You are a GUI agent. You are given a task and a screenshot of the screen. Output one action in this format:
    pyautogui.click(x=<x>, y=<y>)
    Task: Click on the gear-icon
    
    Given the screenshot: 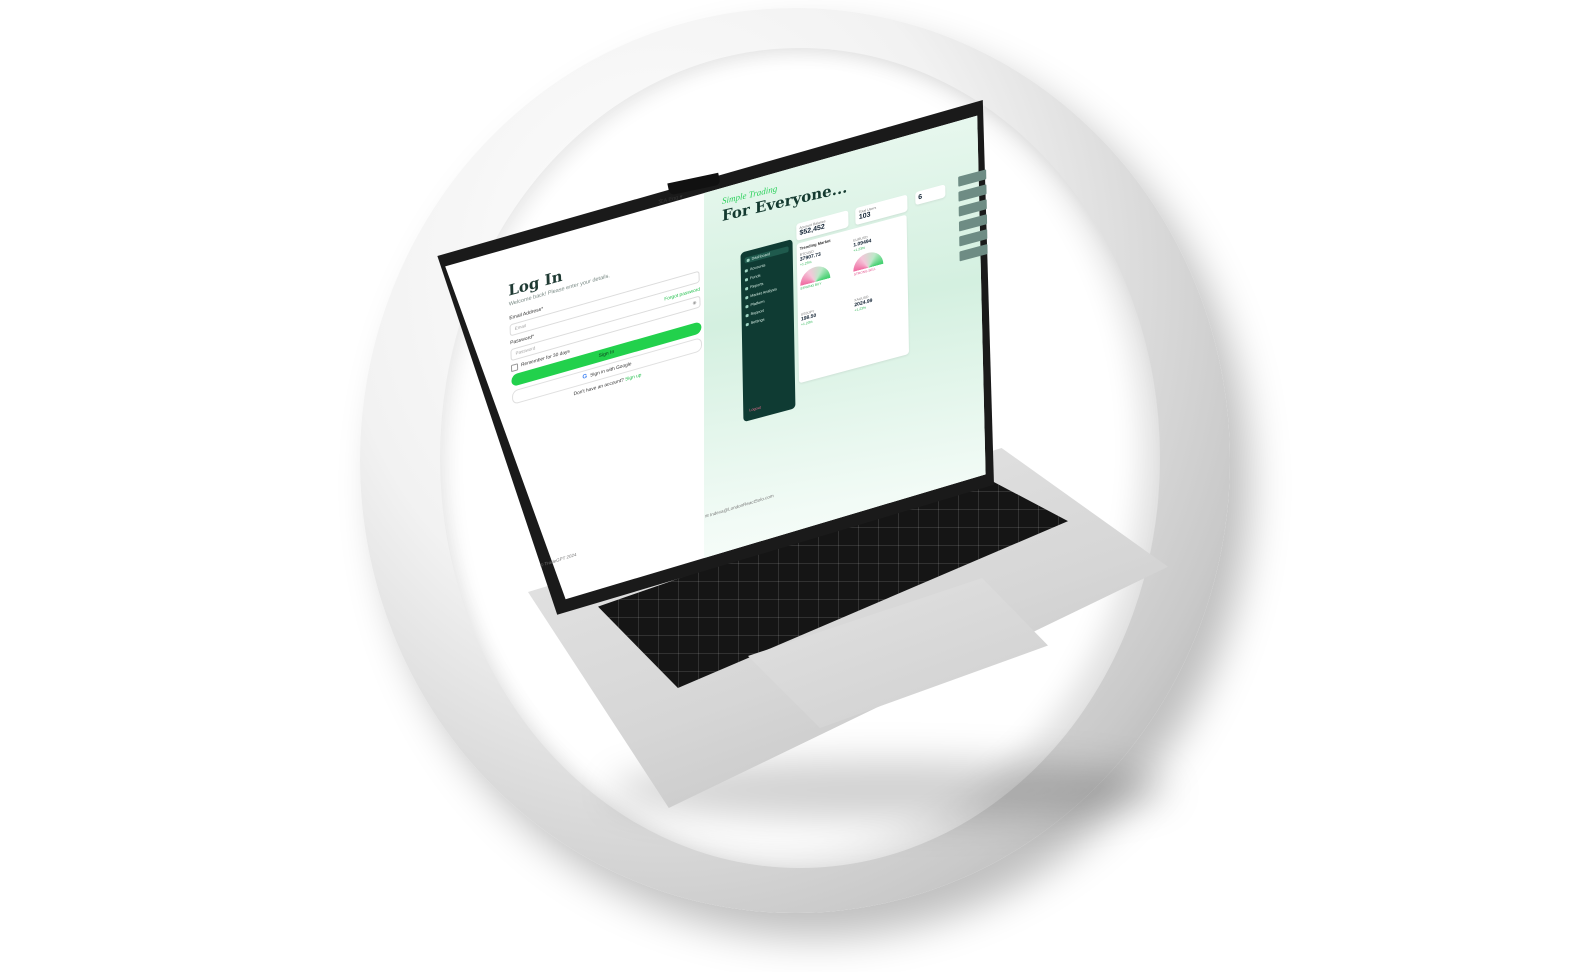 What is the action you would take?
    pyautogui.click(x=747, y=324)
    